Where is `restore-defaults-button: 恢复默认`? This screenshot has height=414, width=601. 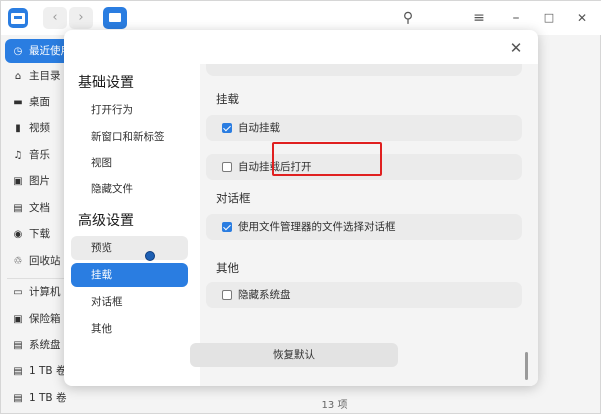
restore-defaults-button: 恢复默认 is located at coordinates (294, 355).